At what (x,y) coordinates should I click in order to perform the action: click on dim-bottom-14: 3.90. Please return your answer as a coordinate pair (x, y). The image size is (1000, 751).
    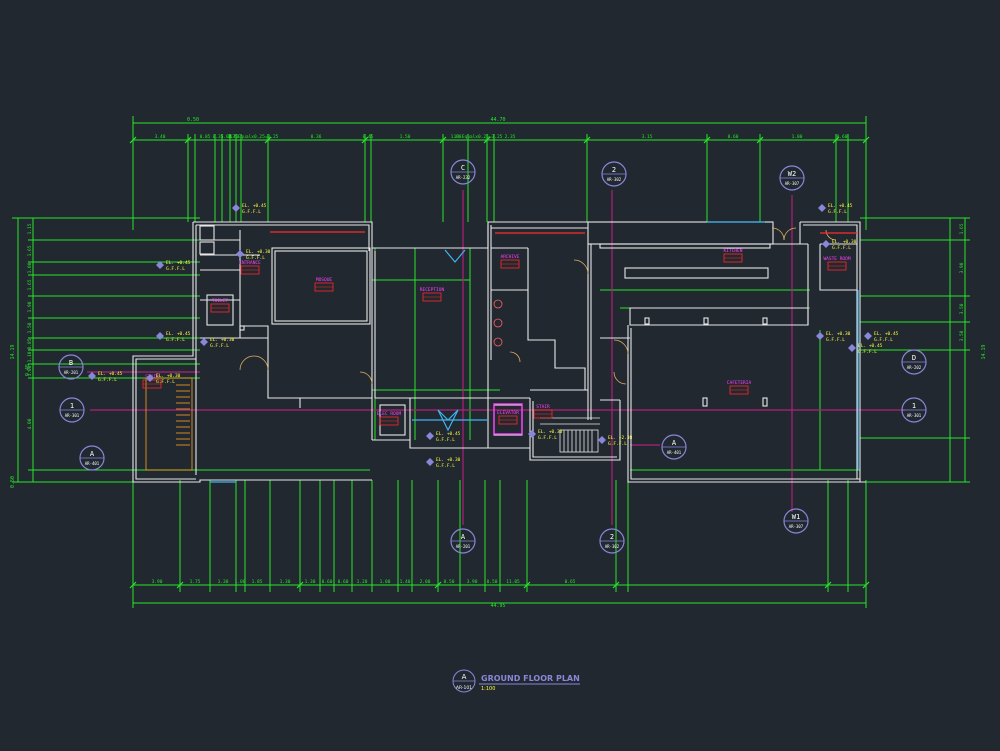
    Looking at the image, I should click on (472, 582).